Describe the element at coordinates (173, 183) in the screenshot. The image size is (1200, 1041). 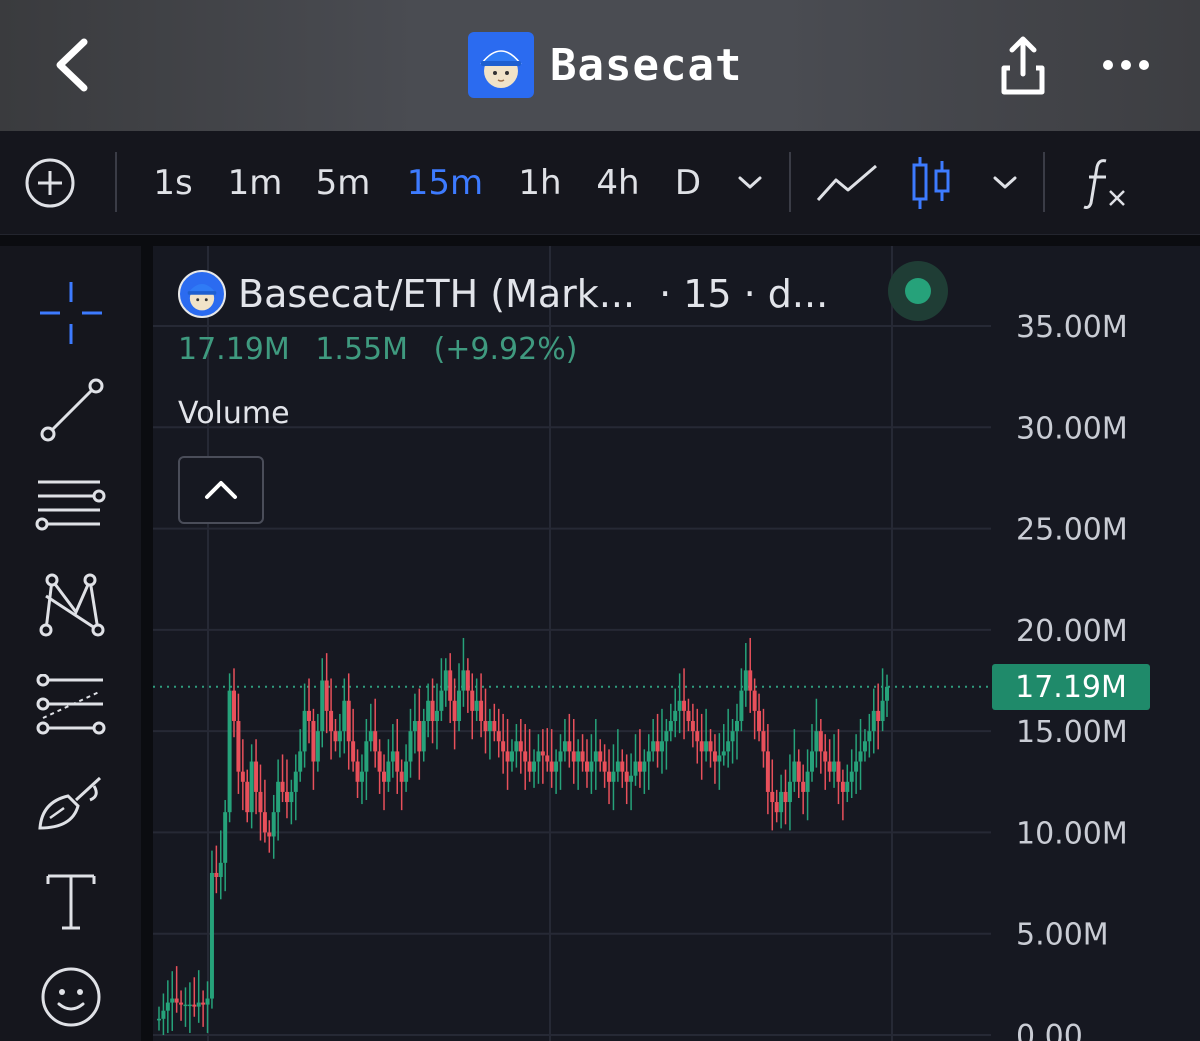
I see `timeframe-1s: 1s` at that location.